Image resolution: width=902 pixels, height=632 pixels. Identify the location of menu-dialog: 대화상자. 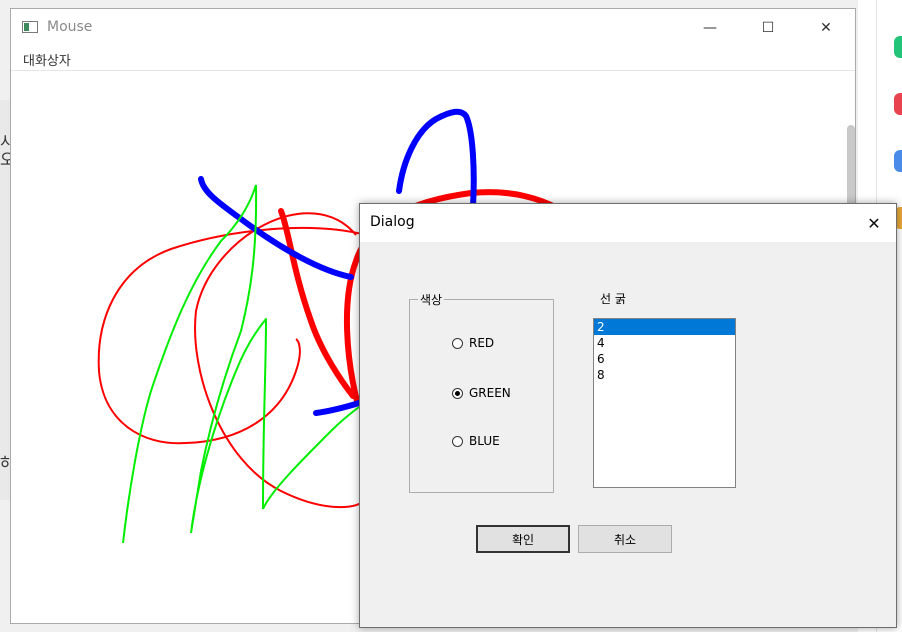
(47, 59).